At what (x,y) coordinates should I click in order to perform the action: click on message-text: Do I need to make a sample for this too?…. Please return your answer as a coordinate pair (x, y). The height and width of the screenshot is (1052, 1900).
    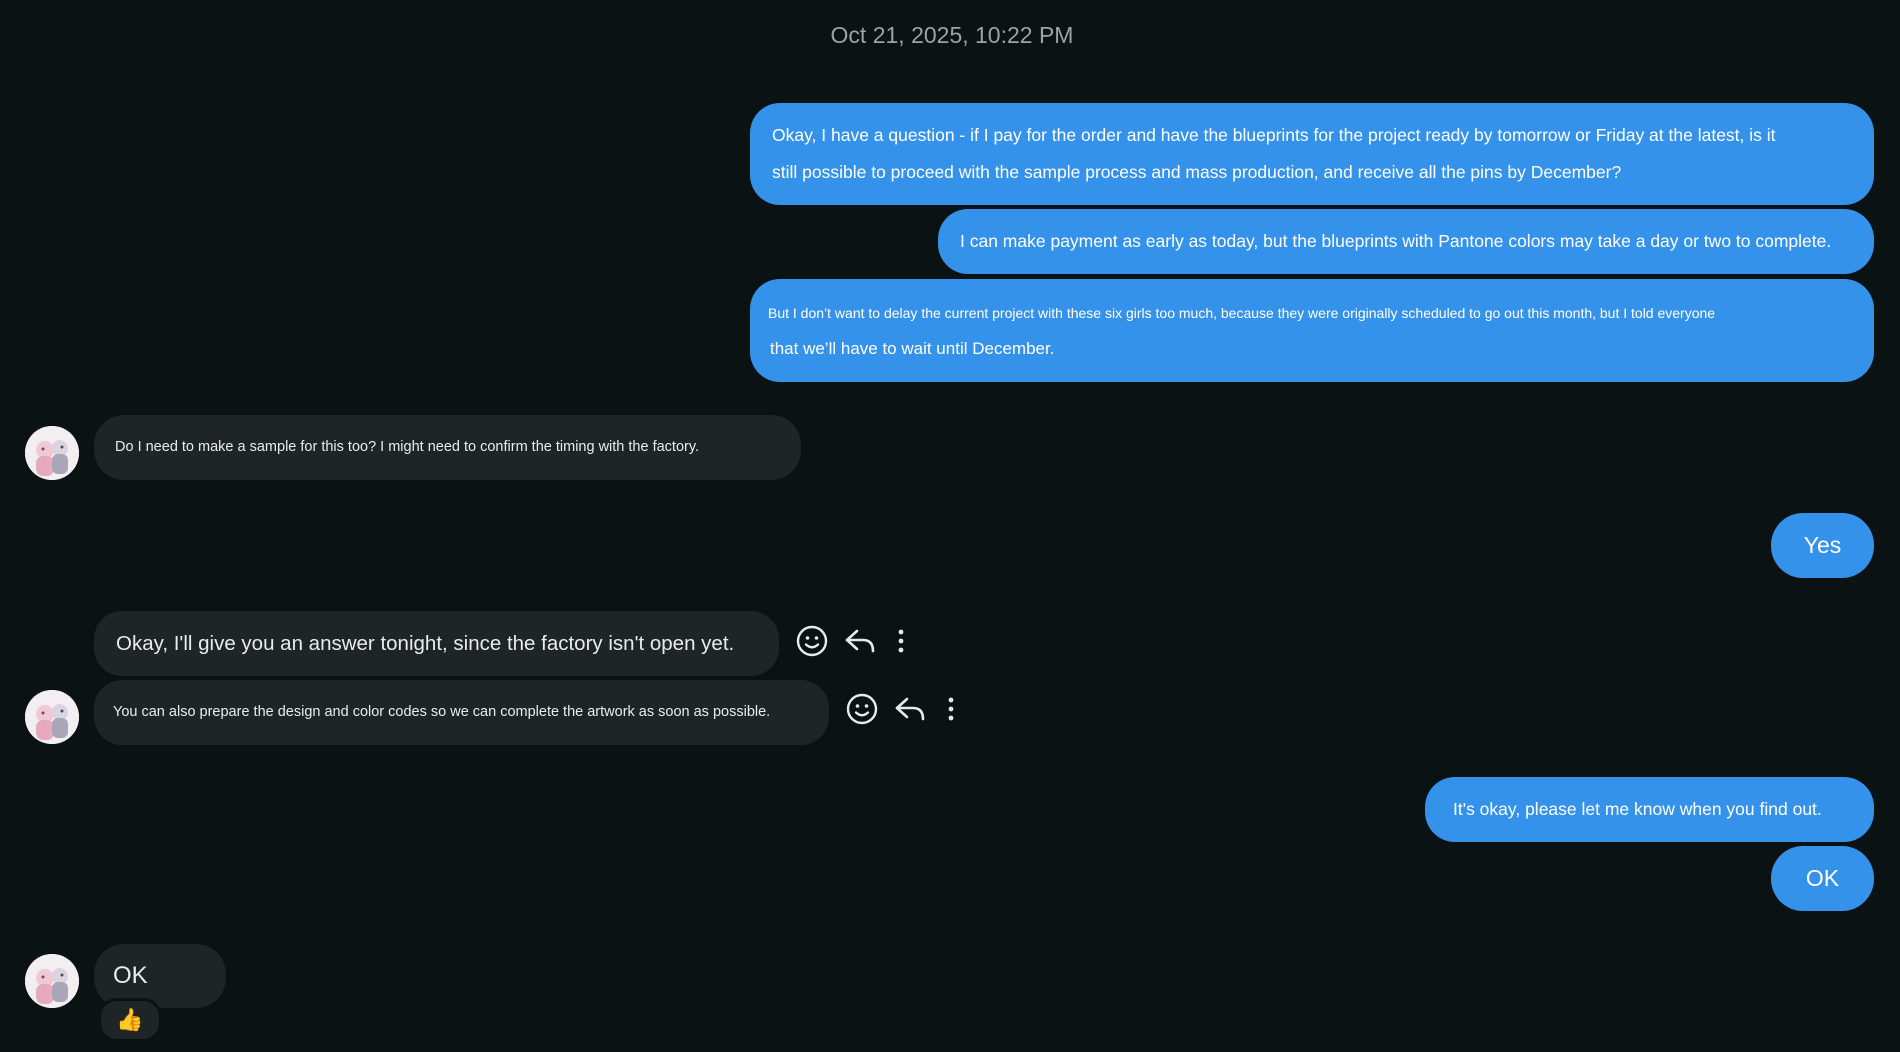
    Looking at the image, I should click on (407, 447).